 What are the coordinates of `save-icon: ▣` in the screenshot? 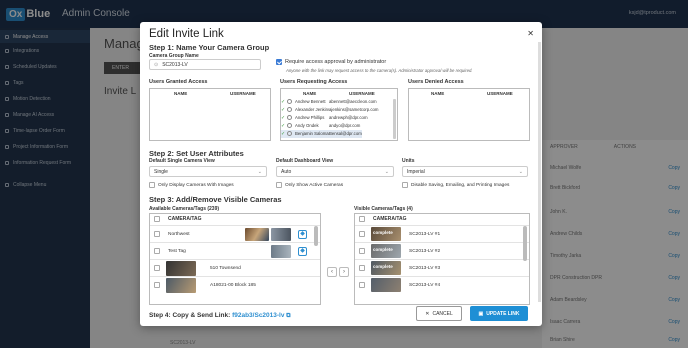 It's located at (481, 313).